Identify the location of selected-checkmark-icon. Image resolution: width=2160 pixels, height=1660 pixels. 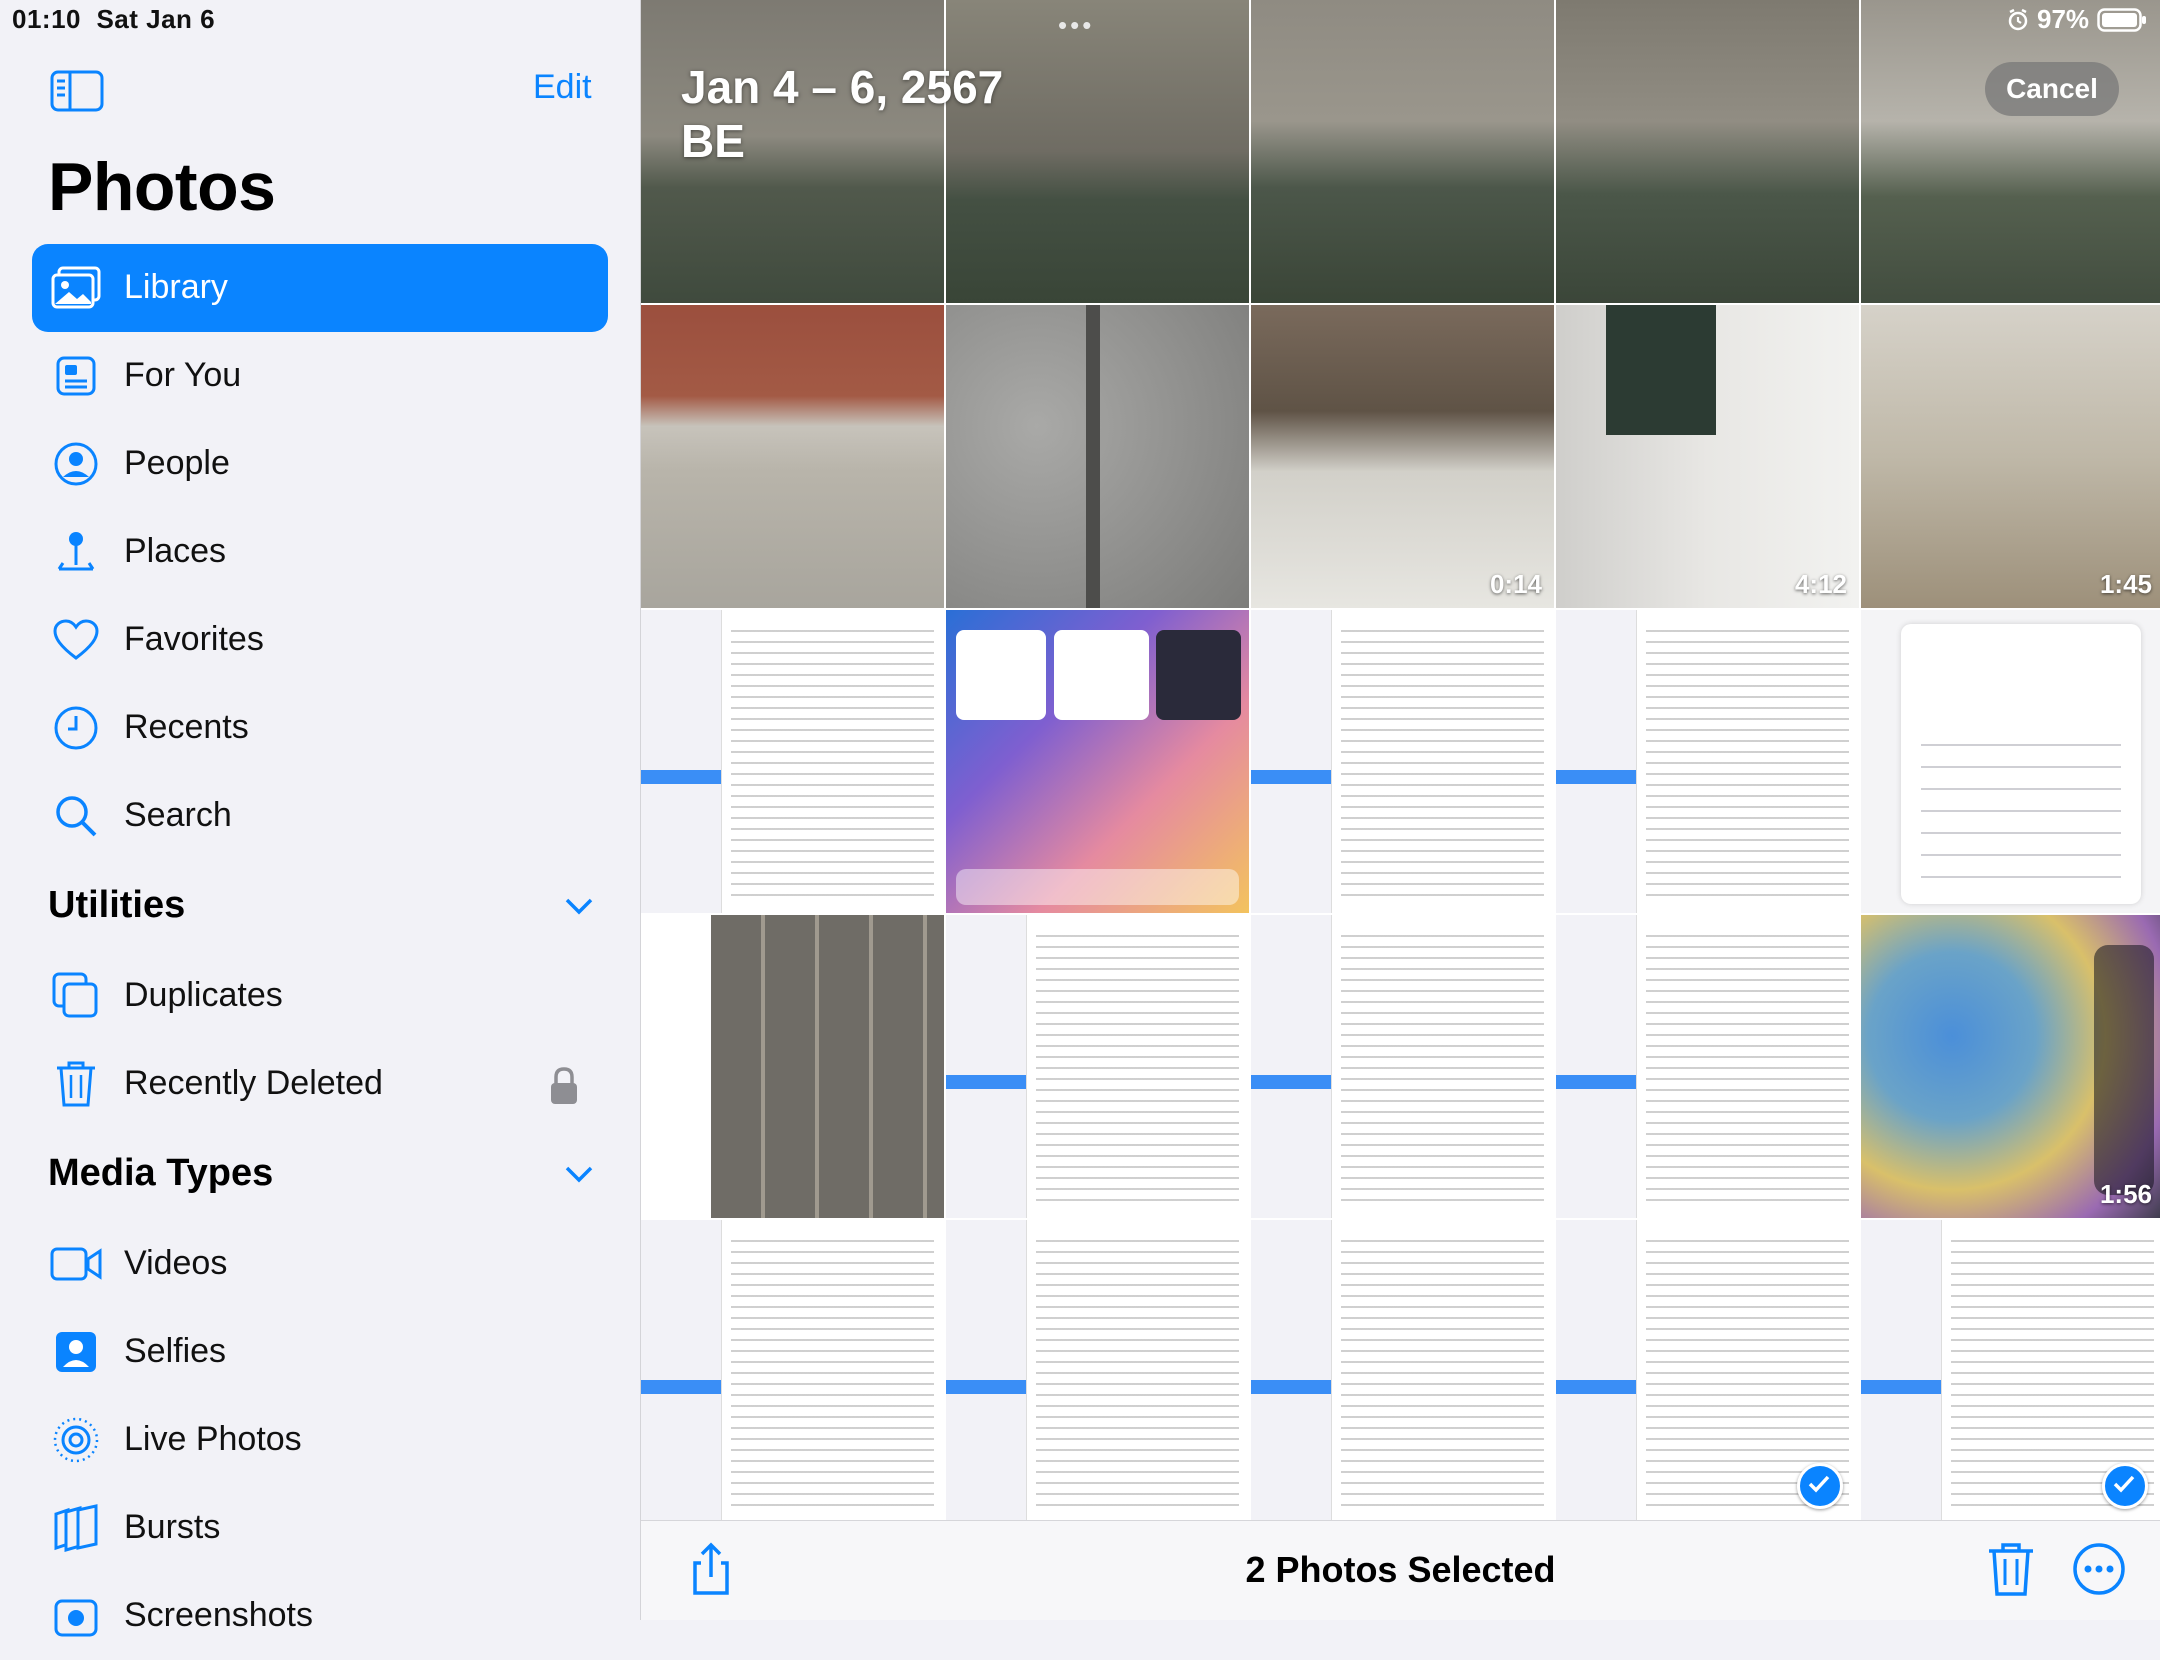
(1820, 1486).